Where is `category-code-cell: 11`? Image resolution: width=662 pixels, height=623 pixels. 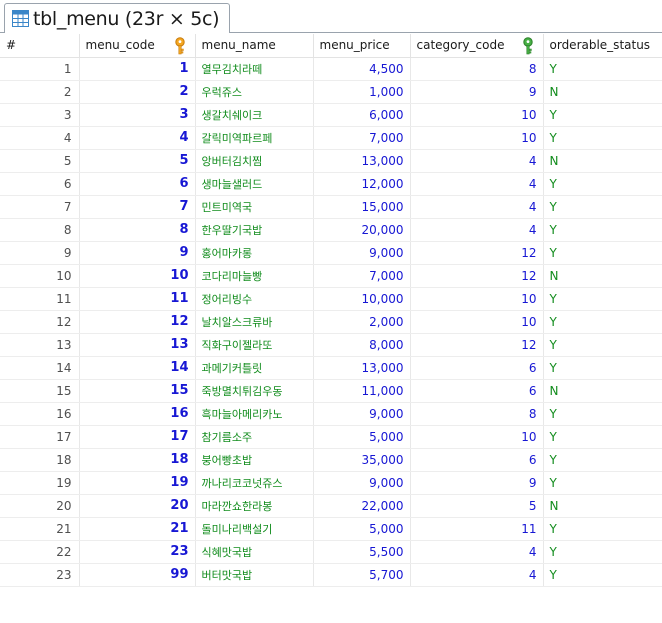 category-code-cell: 11 is located at coordinates (477, 529).